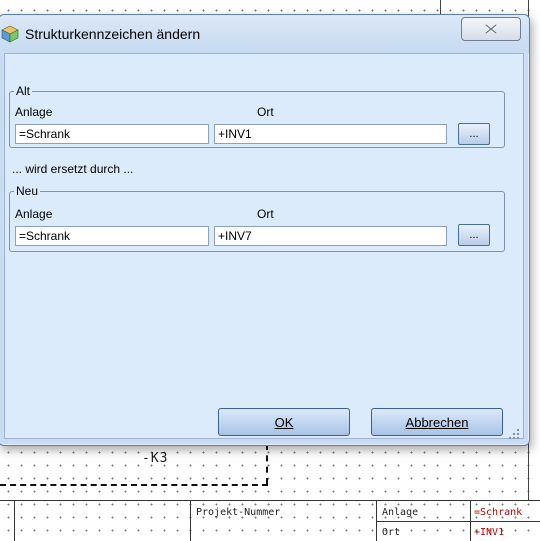 This screenshot has height=541, width=540. Describe the element at coordinates (514, 434) in the screenshot. I see `resize-grip-icon` at that location.